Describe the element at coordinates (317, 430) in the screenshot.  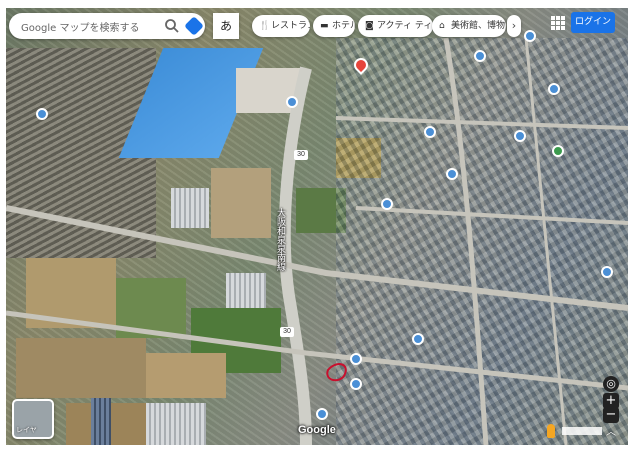
I see `google-logo: Google` at that location.